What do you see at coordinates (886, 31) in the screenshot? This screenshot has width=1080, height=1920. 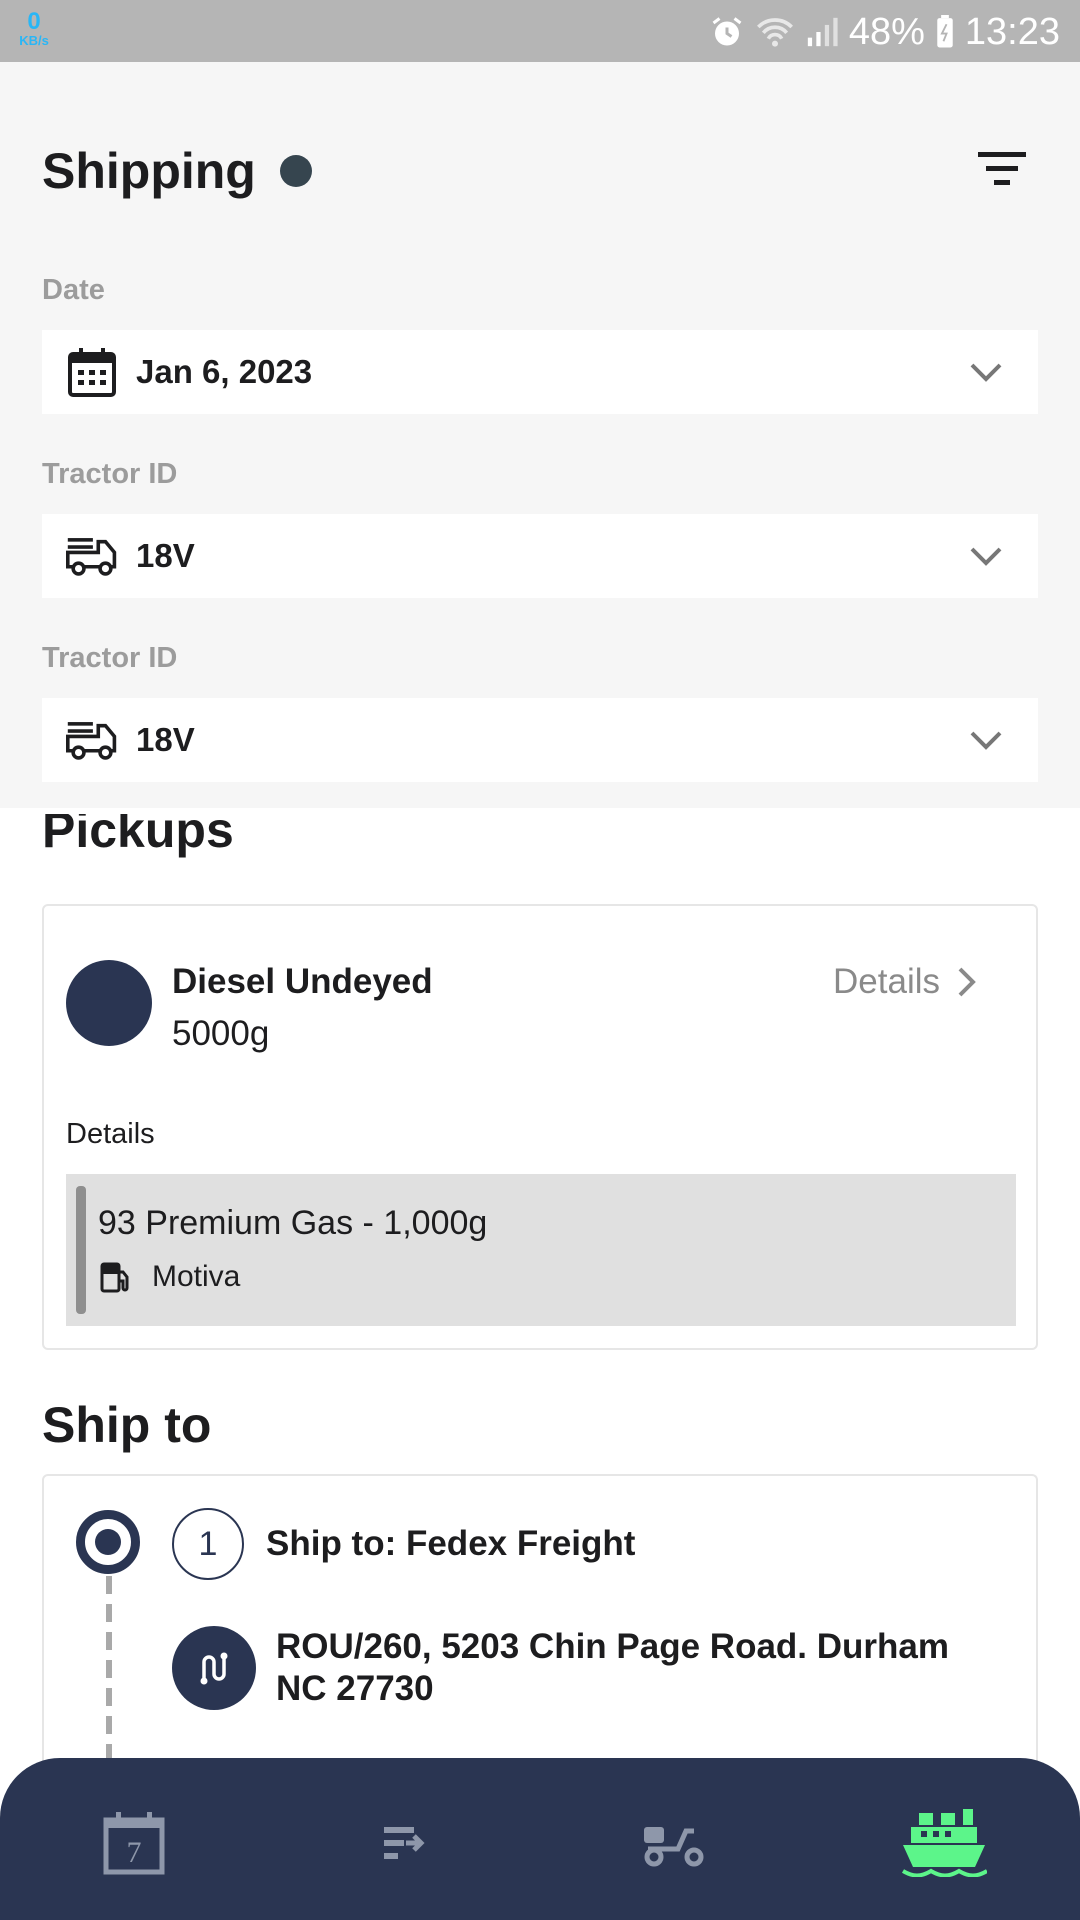 I see `battery-percent: 48%` at bounding box center [886, 31].